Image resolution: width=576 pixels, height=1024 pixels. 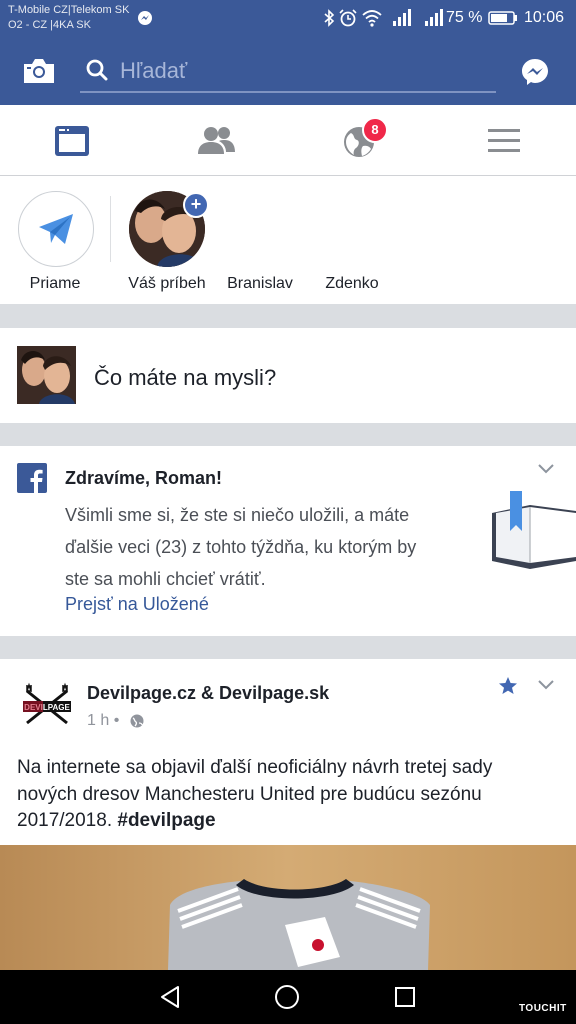 I want to click on facebook-logo-icon, so click(x=32, y=478).